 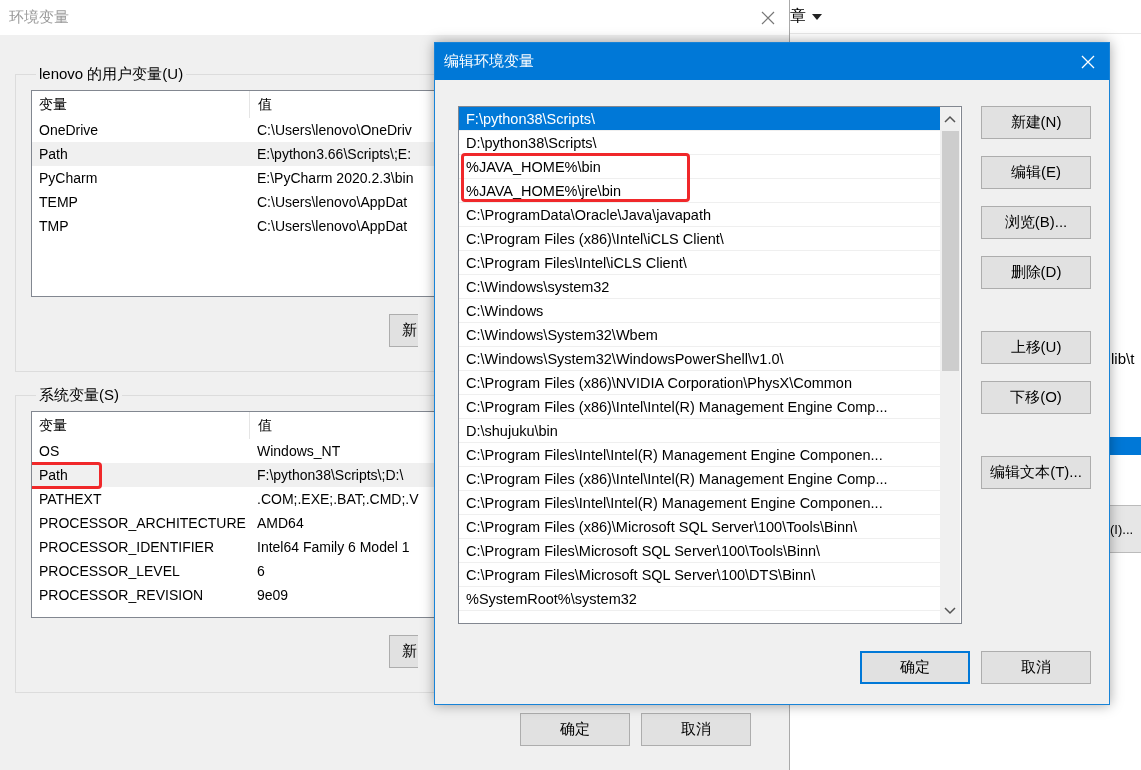 I want to click on table-cell-text: Windows_NT, so click(x=298, y=451).